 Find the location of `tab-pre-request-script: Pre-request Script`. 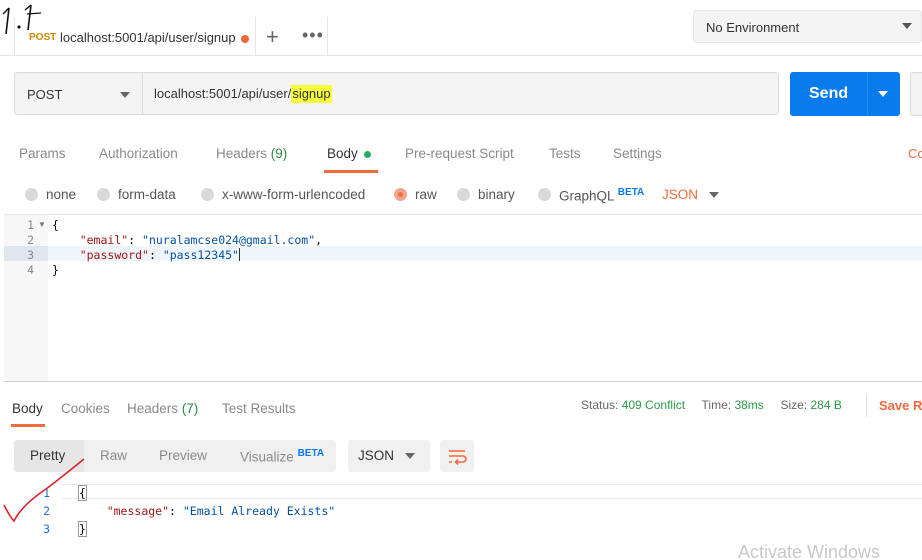

tab-pre-request-script: Pre-request Script is located at coordinates (459, 153).